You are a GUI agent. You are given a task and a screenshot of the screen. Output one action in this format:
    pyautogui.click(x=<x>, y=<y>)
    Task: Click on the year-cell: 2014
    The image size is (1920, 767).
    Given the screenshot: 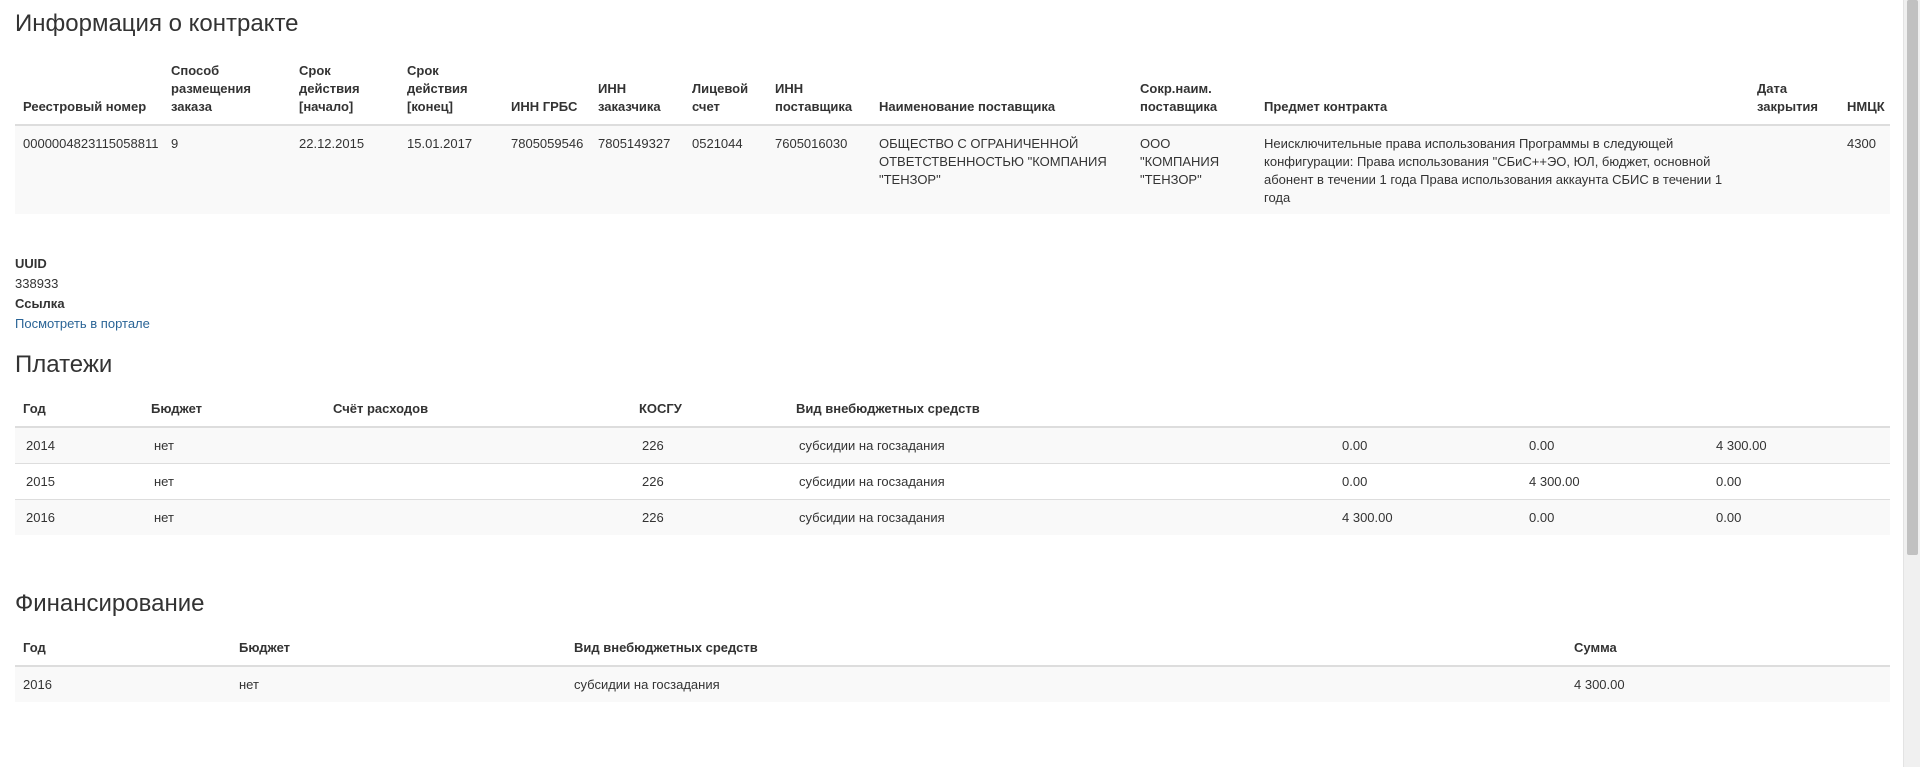 What is the action you would take?
    pyautogui.click(x=79, y=445)
    